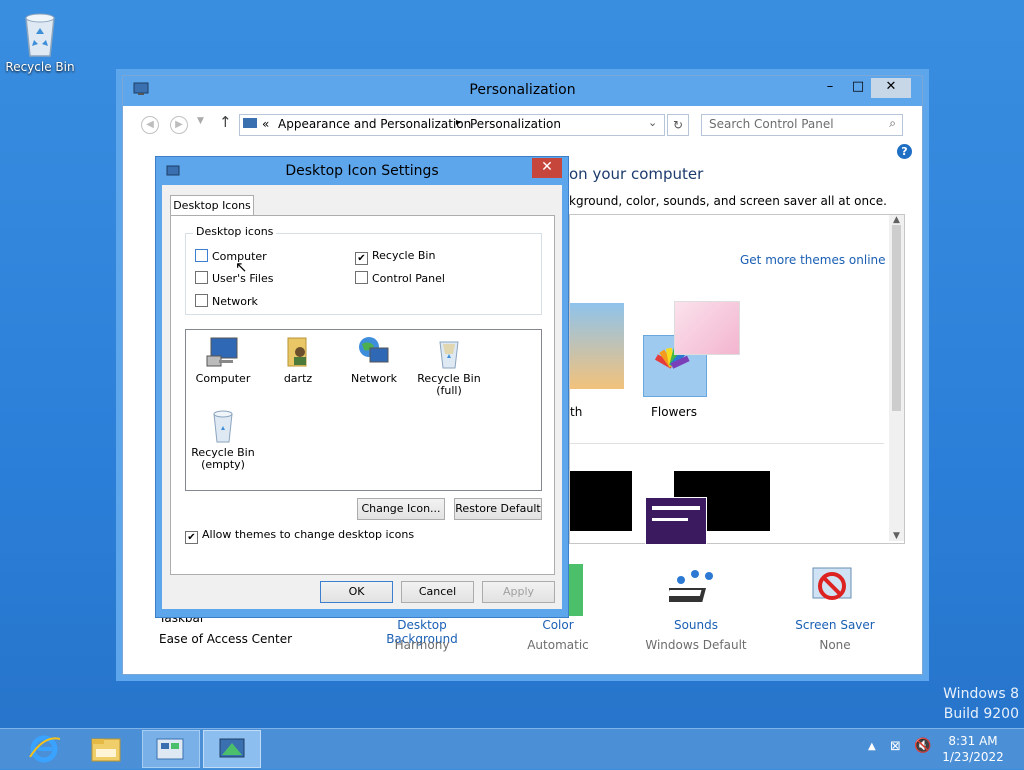 The height and width of the screenshot is (770, 1024). What do you see at coordinates (696, 625) in the screenshot?
I see `sounds-link: Sounds` at bounding box center [696, 625].